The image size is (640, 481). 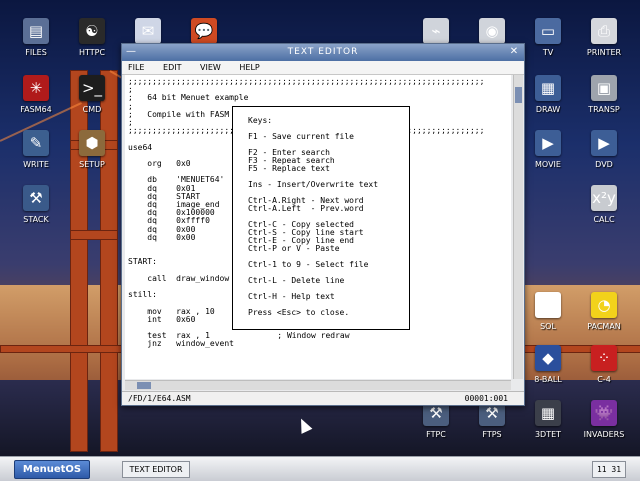 What do you see at coordinates (179, 114) in the screenshot?
I see `code-line: ; Compile with FASM` at bounding box center [179, 114].